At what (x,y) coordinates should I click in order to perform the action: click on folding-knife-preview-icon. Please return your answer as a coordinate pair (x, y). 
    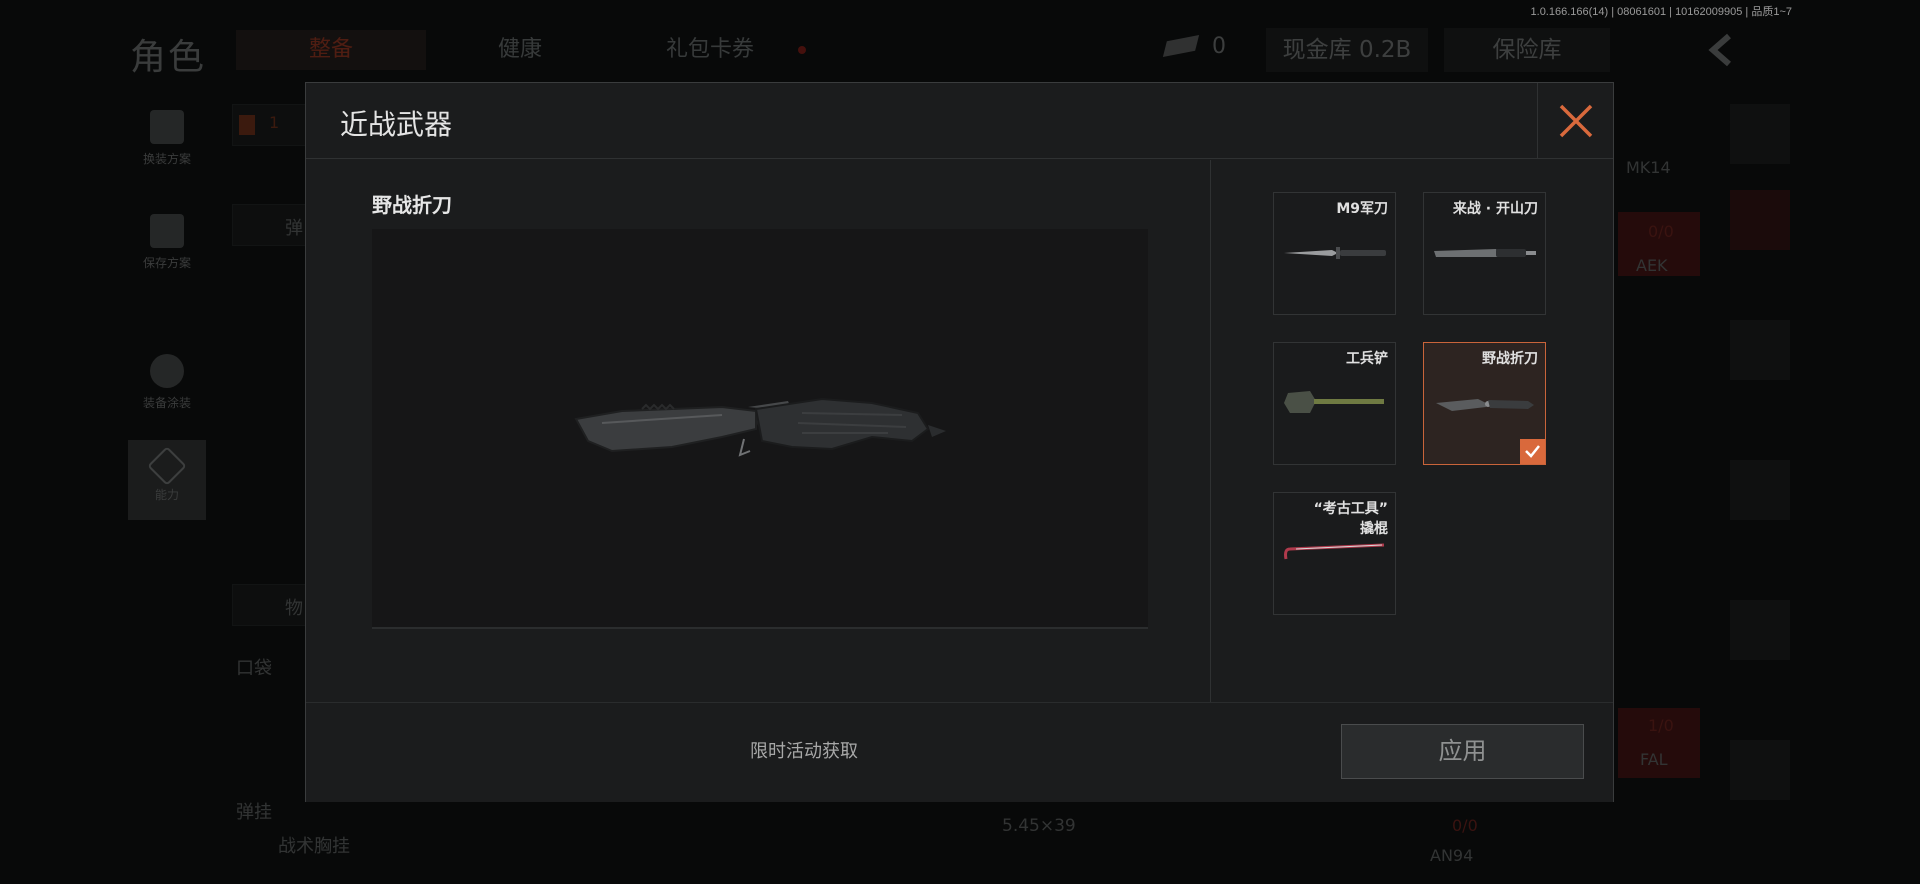
    Looking at the image, I should click on (760, 427).